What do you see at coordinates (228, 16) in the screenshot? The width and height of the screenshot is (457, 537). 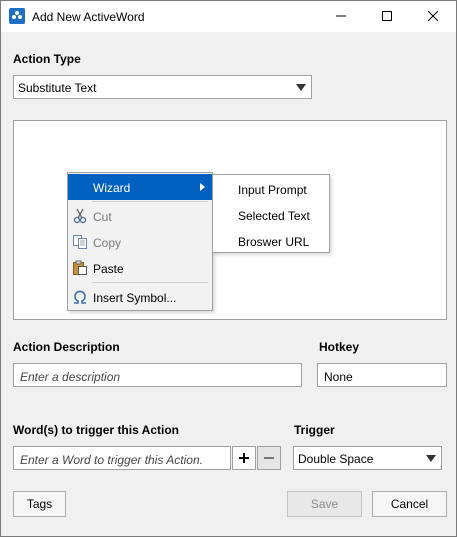 I see `title-bar: Add New ActiveWord` at bounding box center [228, 16].